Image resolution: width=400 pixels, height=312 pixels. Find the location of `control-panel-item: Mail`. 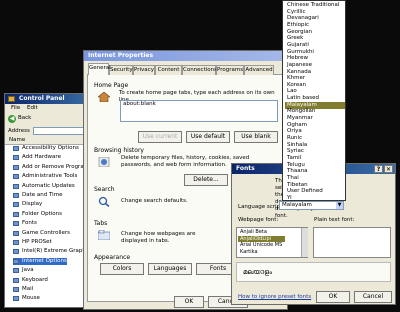

control-panel-item: Mail is located at coordinates (23, 289).